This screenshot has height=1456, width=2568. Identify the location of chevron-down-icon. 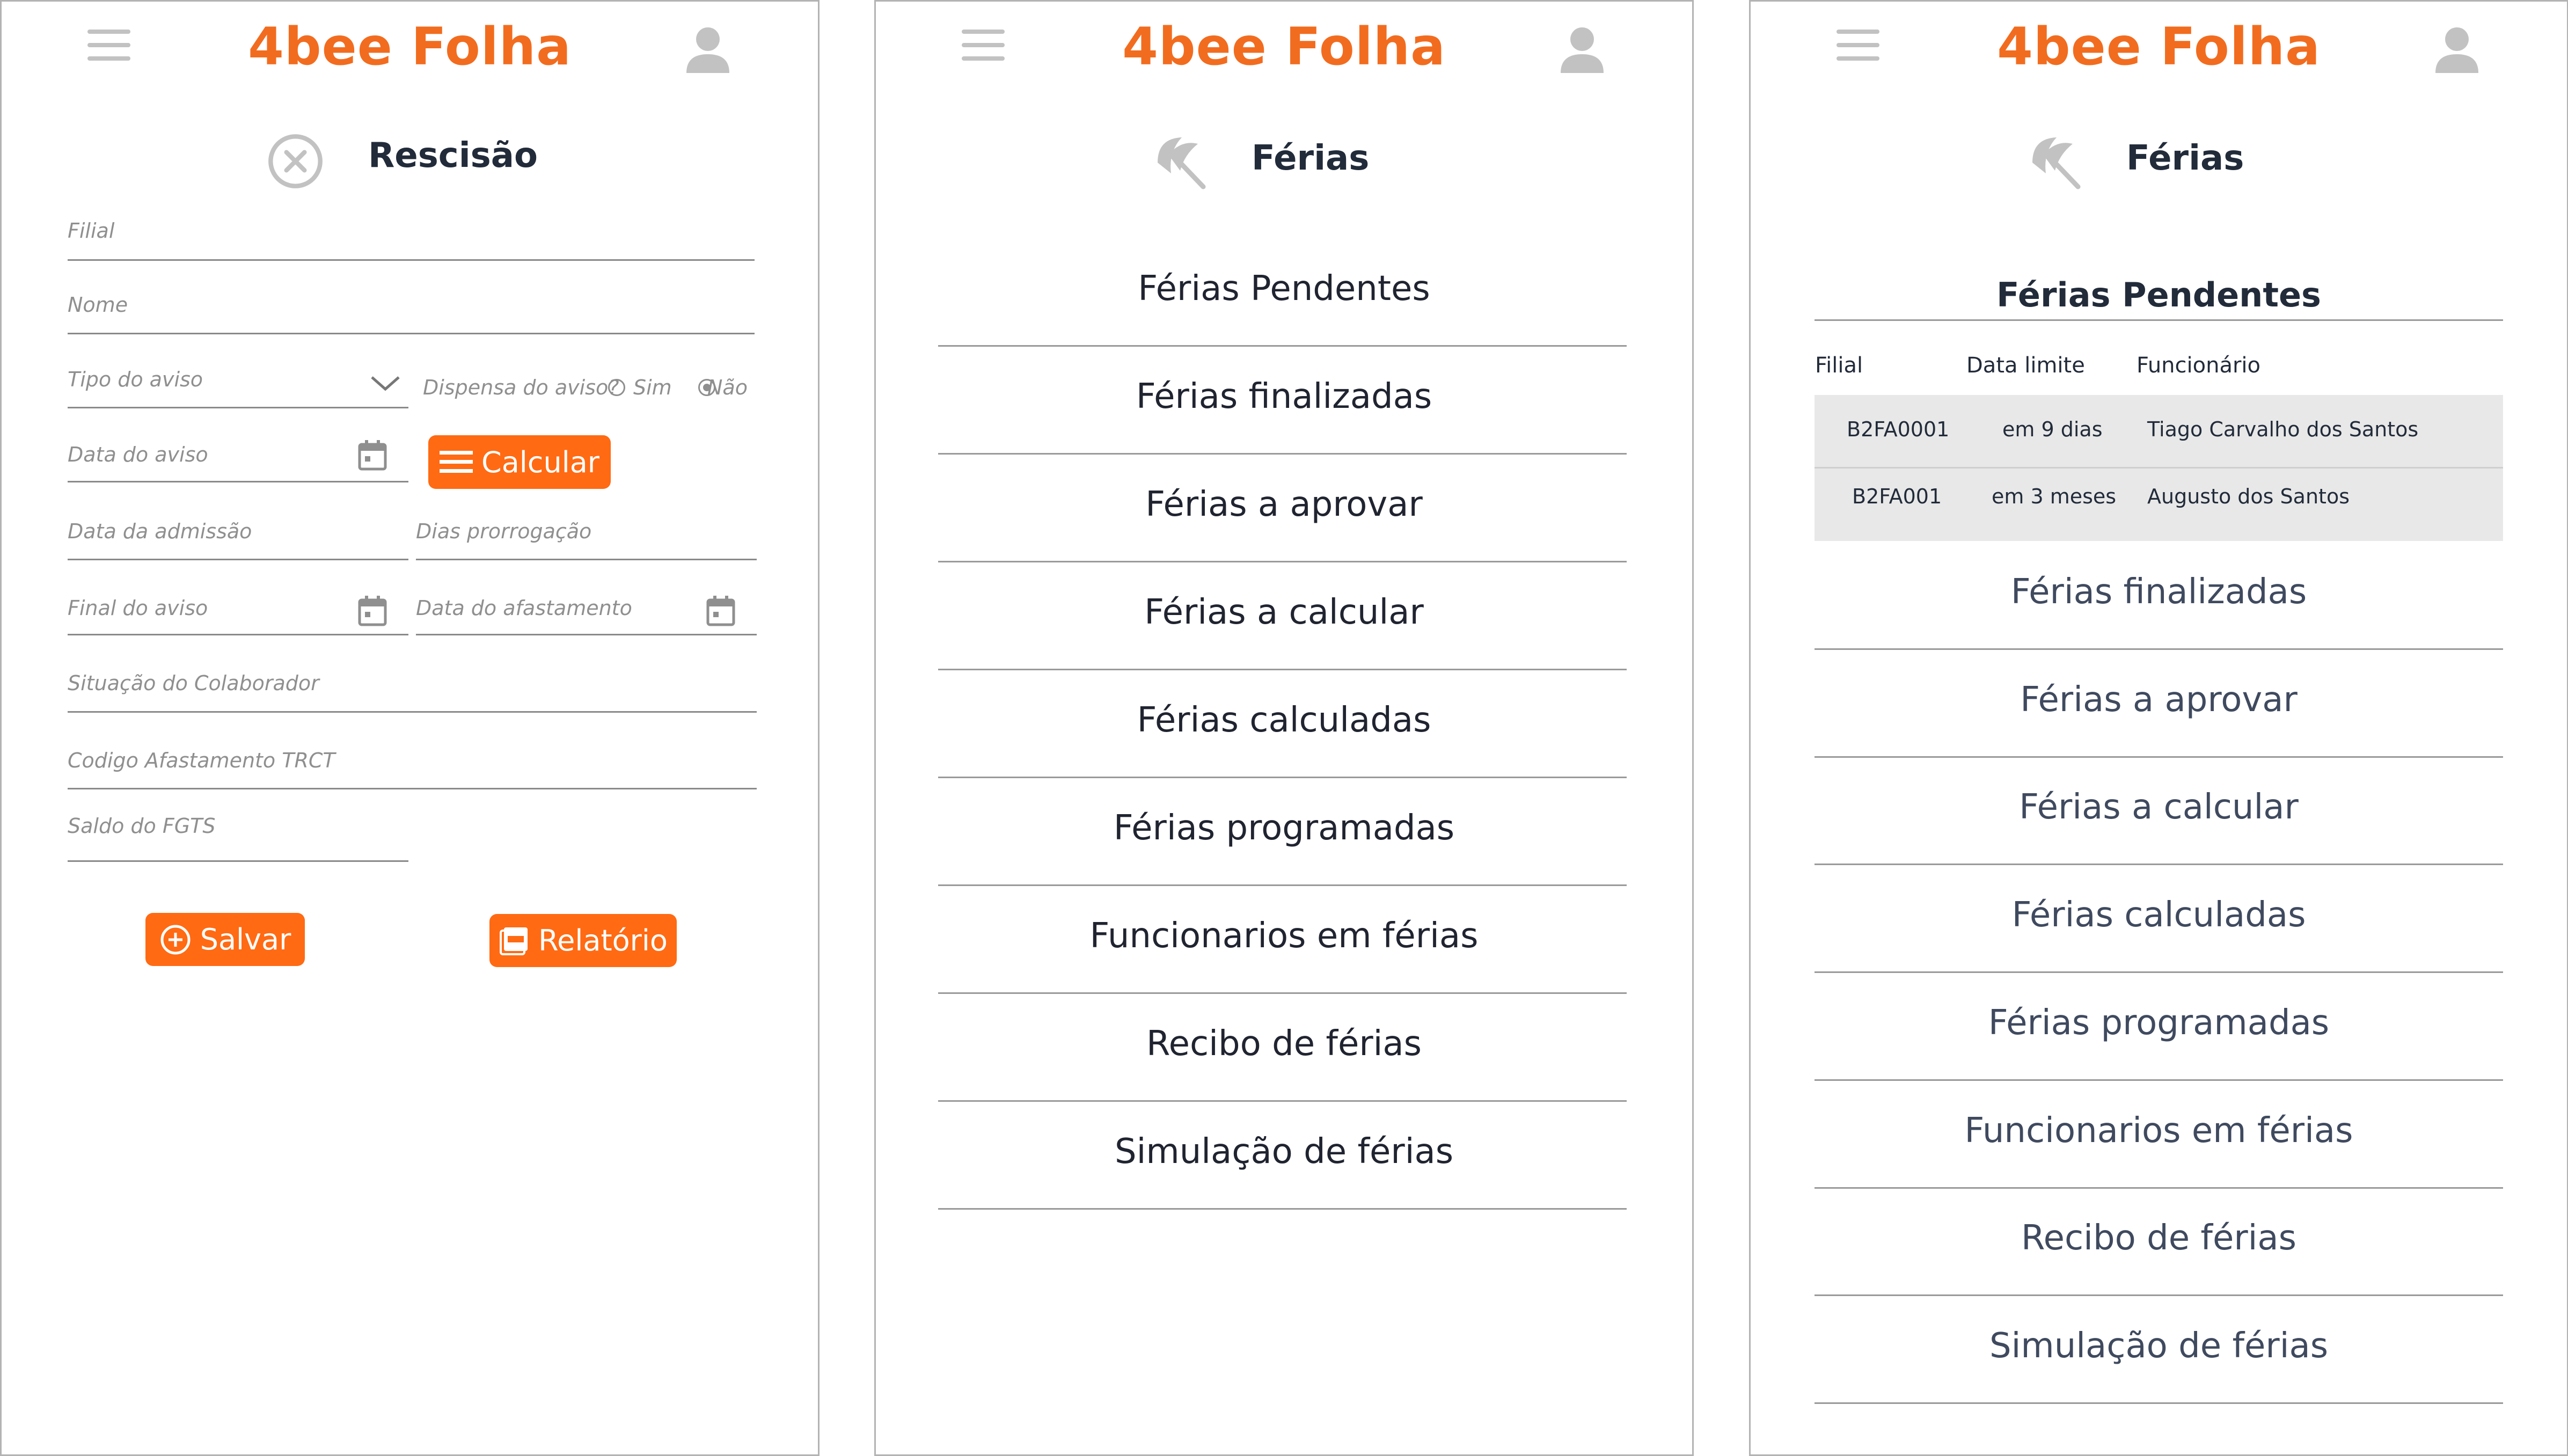
(385, 382).